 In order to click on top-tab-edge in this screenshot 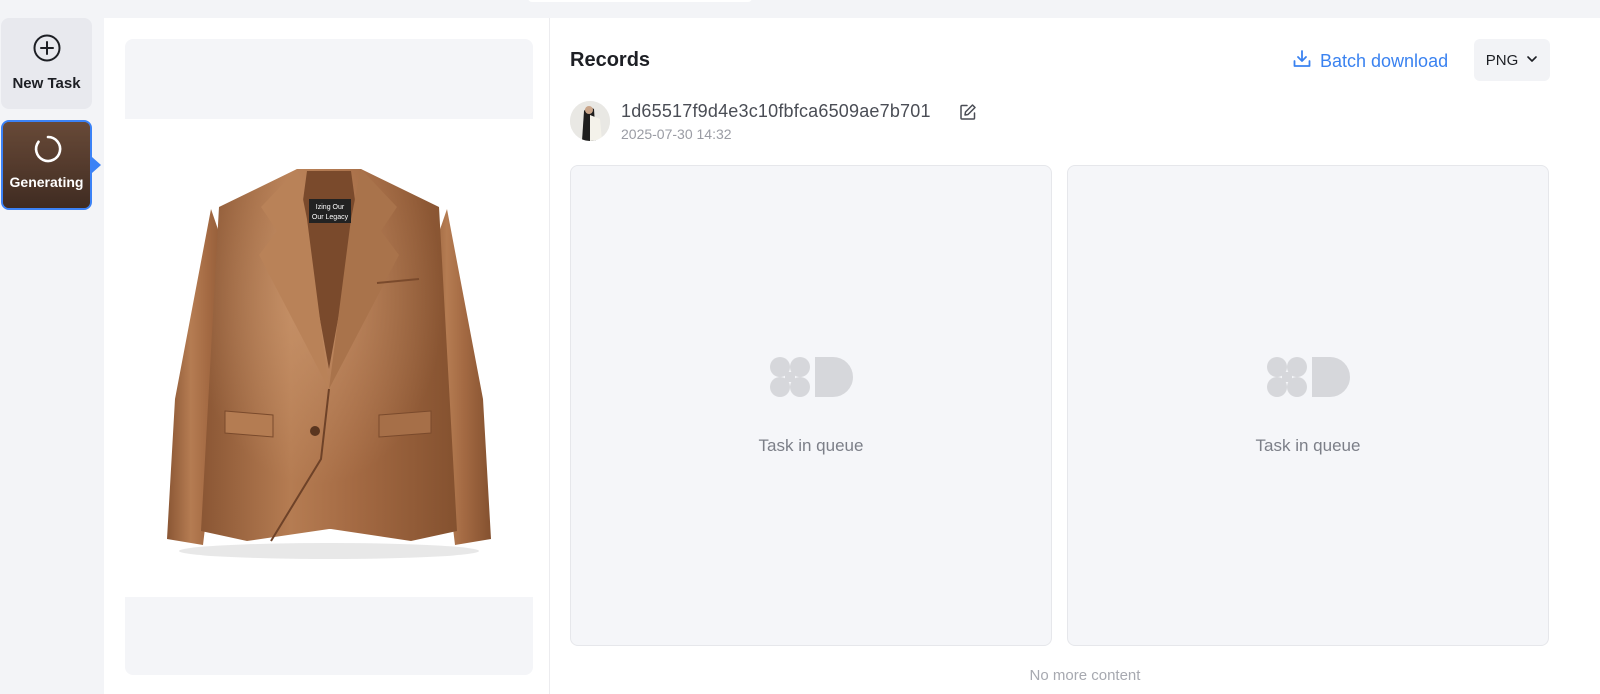, I will do `click(640, 1)`.